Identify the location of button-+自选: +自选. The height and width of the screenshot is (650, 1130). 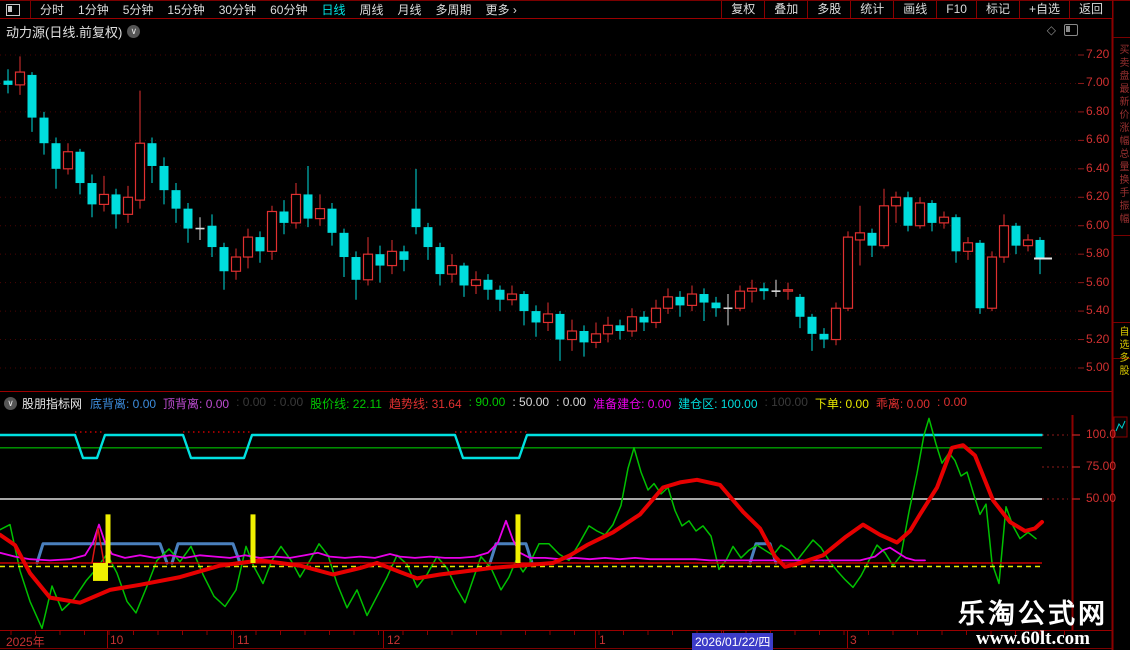
(1043, 9).